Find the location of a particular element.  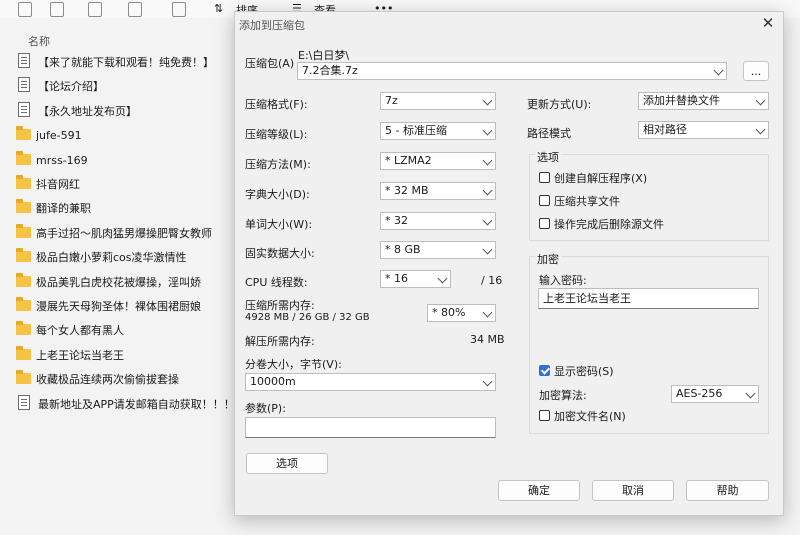

split-value: 10000m is located at coordinates (273, 381).